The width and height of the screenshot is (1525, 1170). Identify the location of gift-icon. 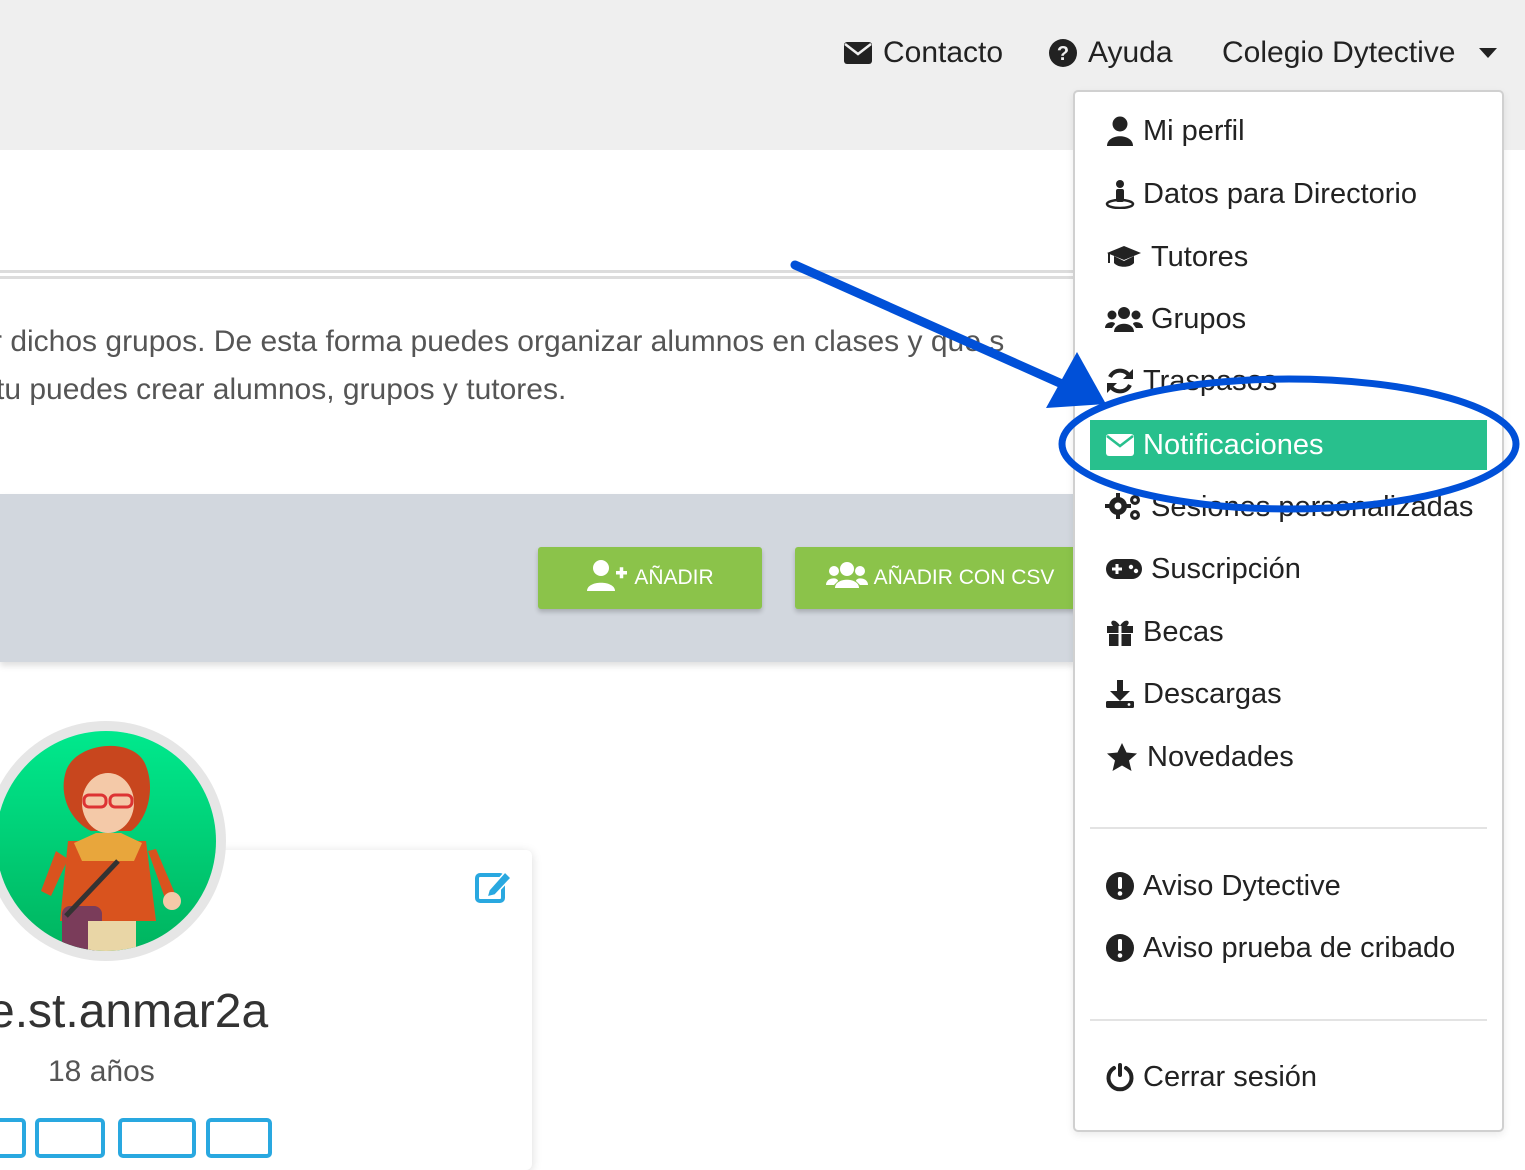
(1120, 632).